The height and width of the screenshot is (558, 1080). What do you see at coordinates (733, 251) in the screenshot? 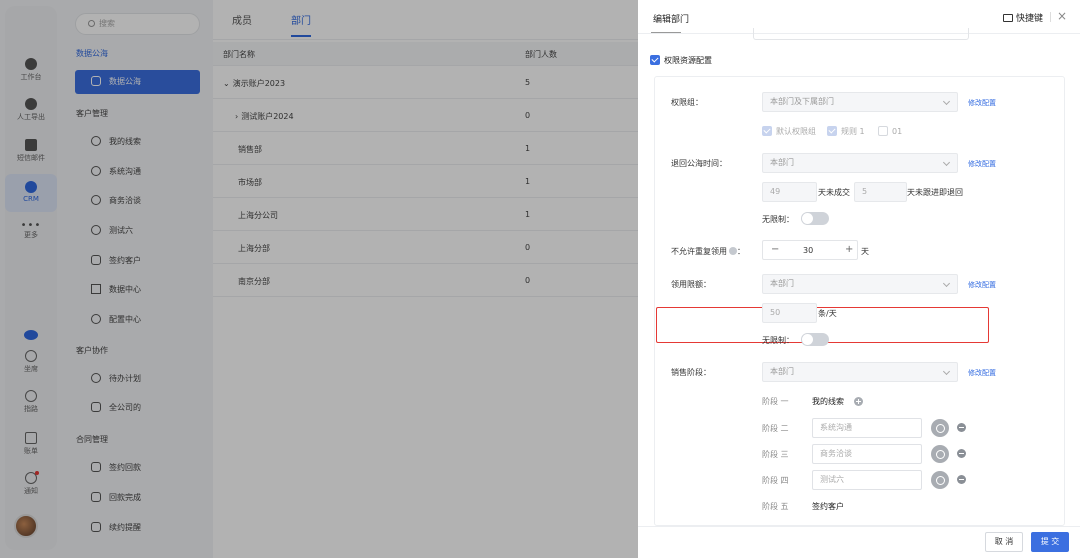
I see `help-icon` at bounding box center [733, 251].